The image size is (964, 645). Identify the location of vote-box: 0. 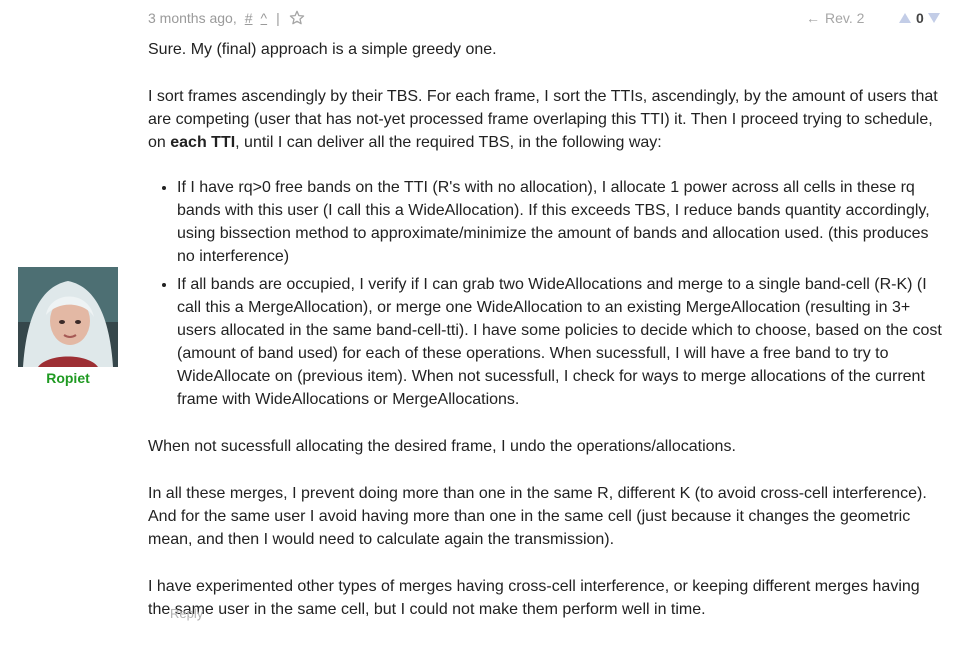
(919, 18).